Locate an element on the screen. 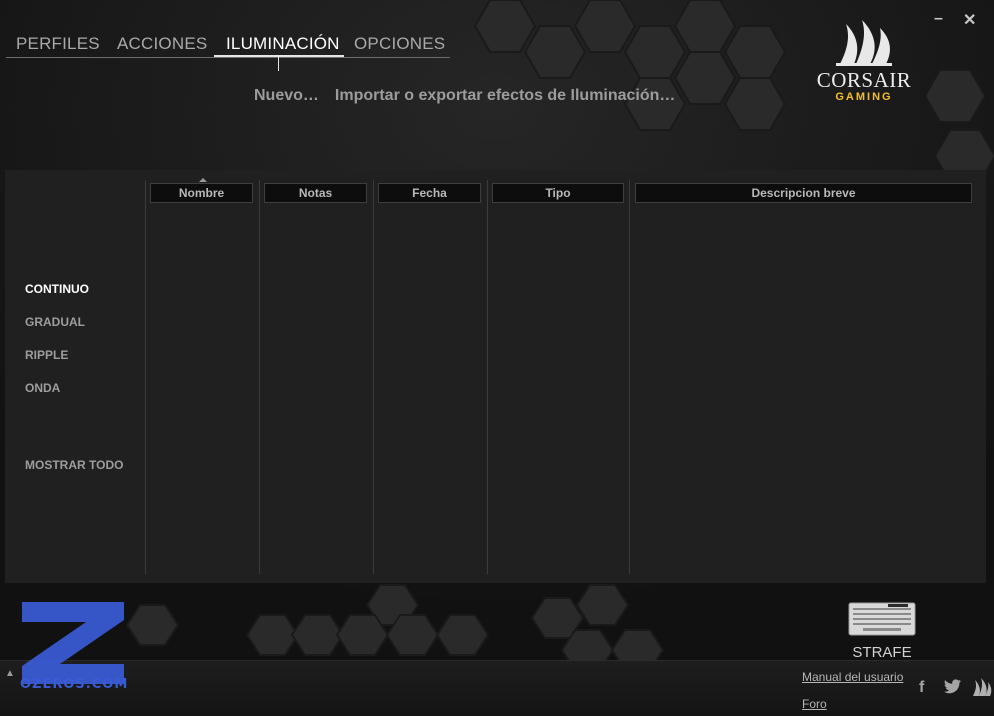  sidebar-item-gradual: GRADUAL is located at coordinates (55, 322).